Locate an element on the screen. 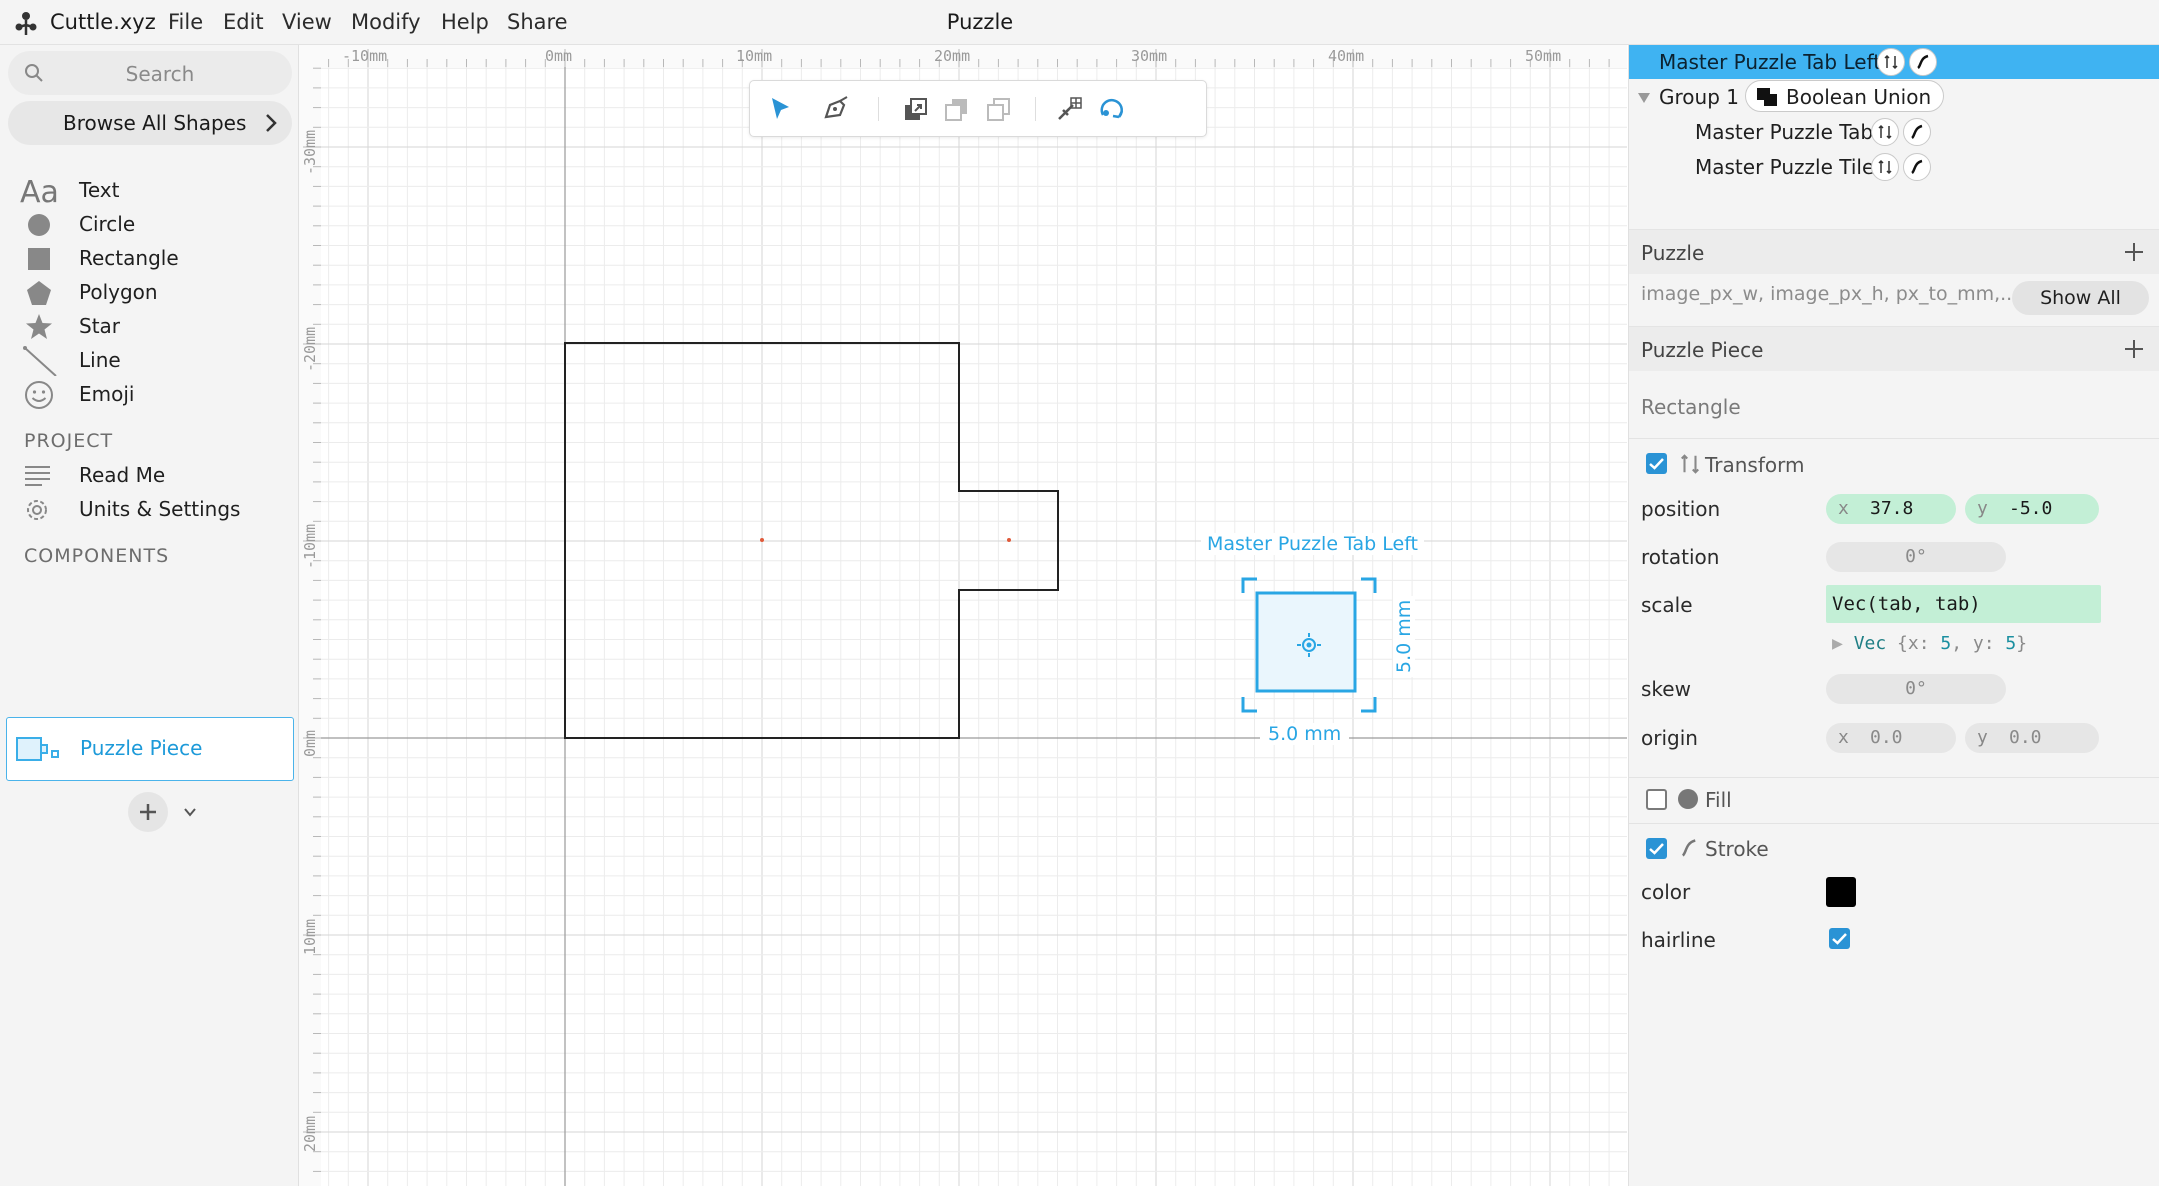 The height and width of the screenshot is (1186, 2159). bring-forward-icon is located at coordinates (916, 109).